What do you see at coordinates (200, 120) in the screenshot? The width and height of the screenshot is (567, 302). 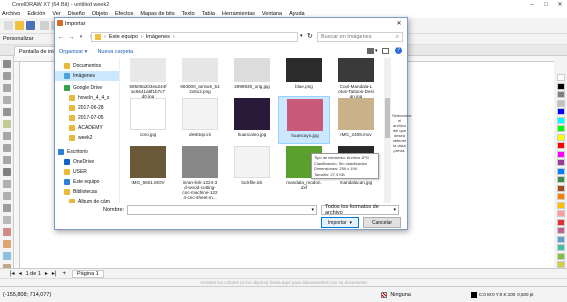 I see `file-item: desktop.ini` at bounding box center [200, 120].